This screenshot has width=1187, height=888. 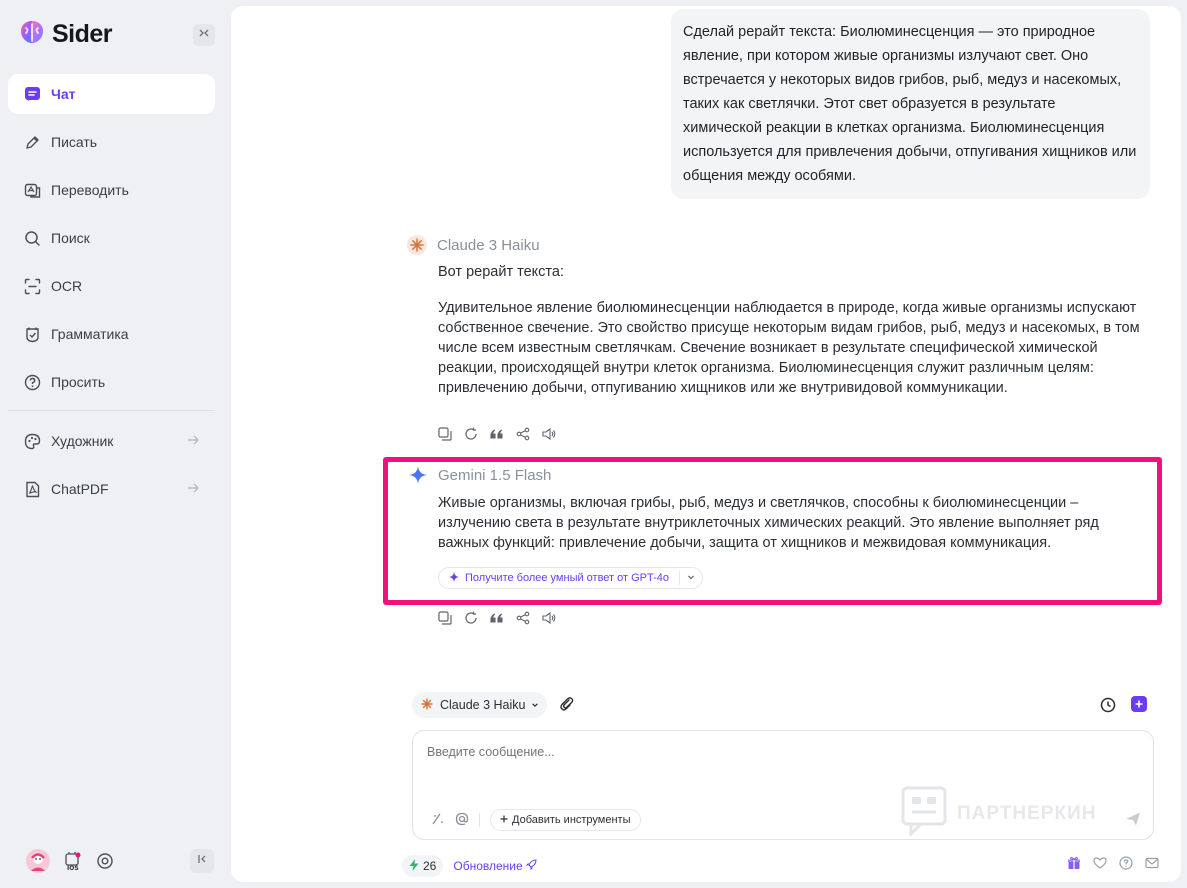 I want to click on response-actions, so click(x=497, y=434).